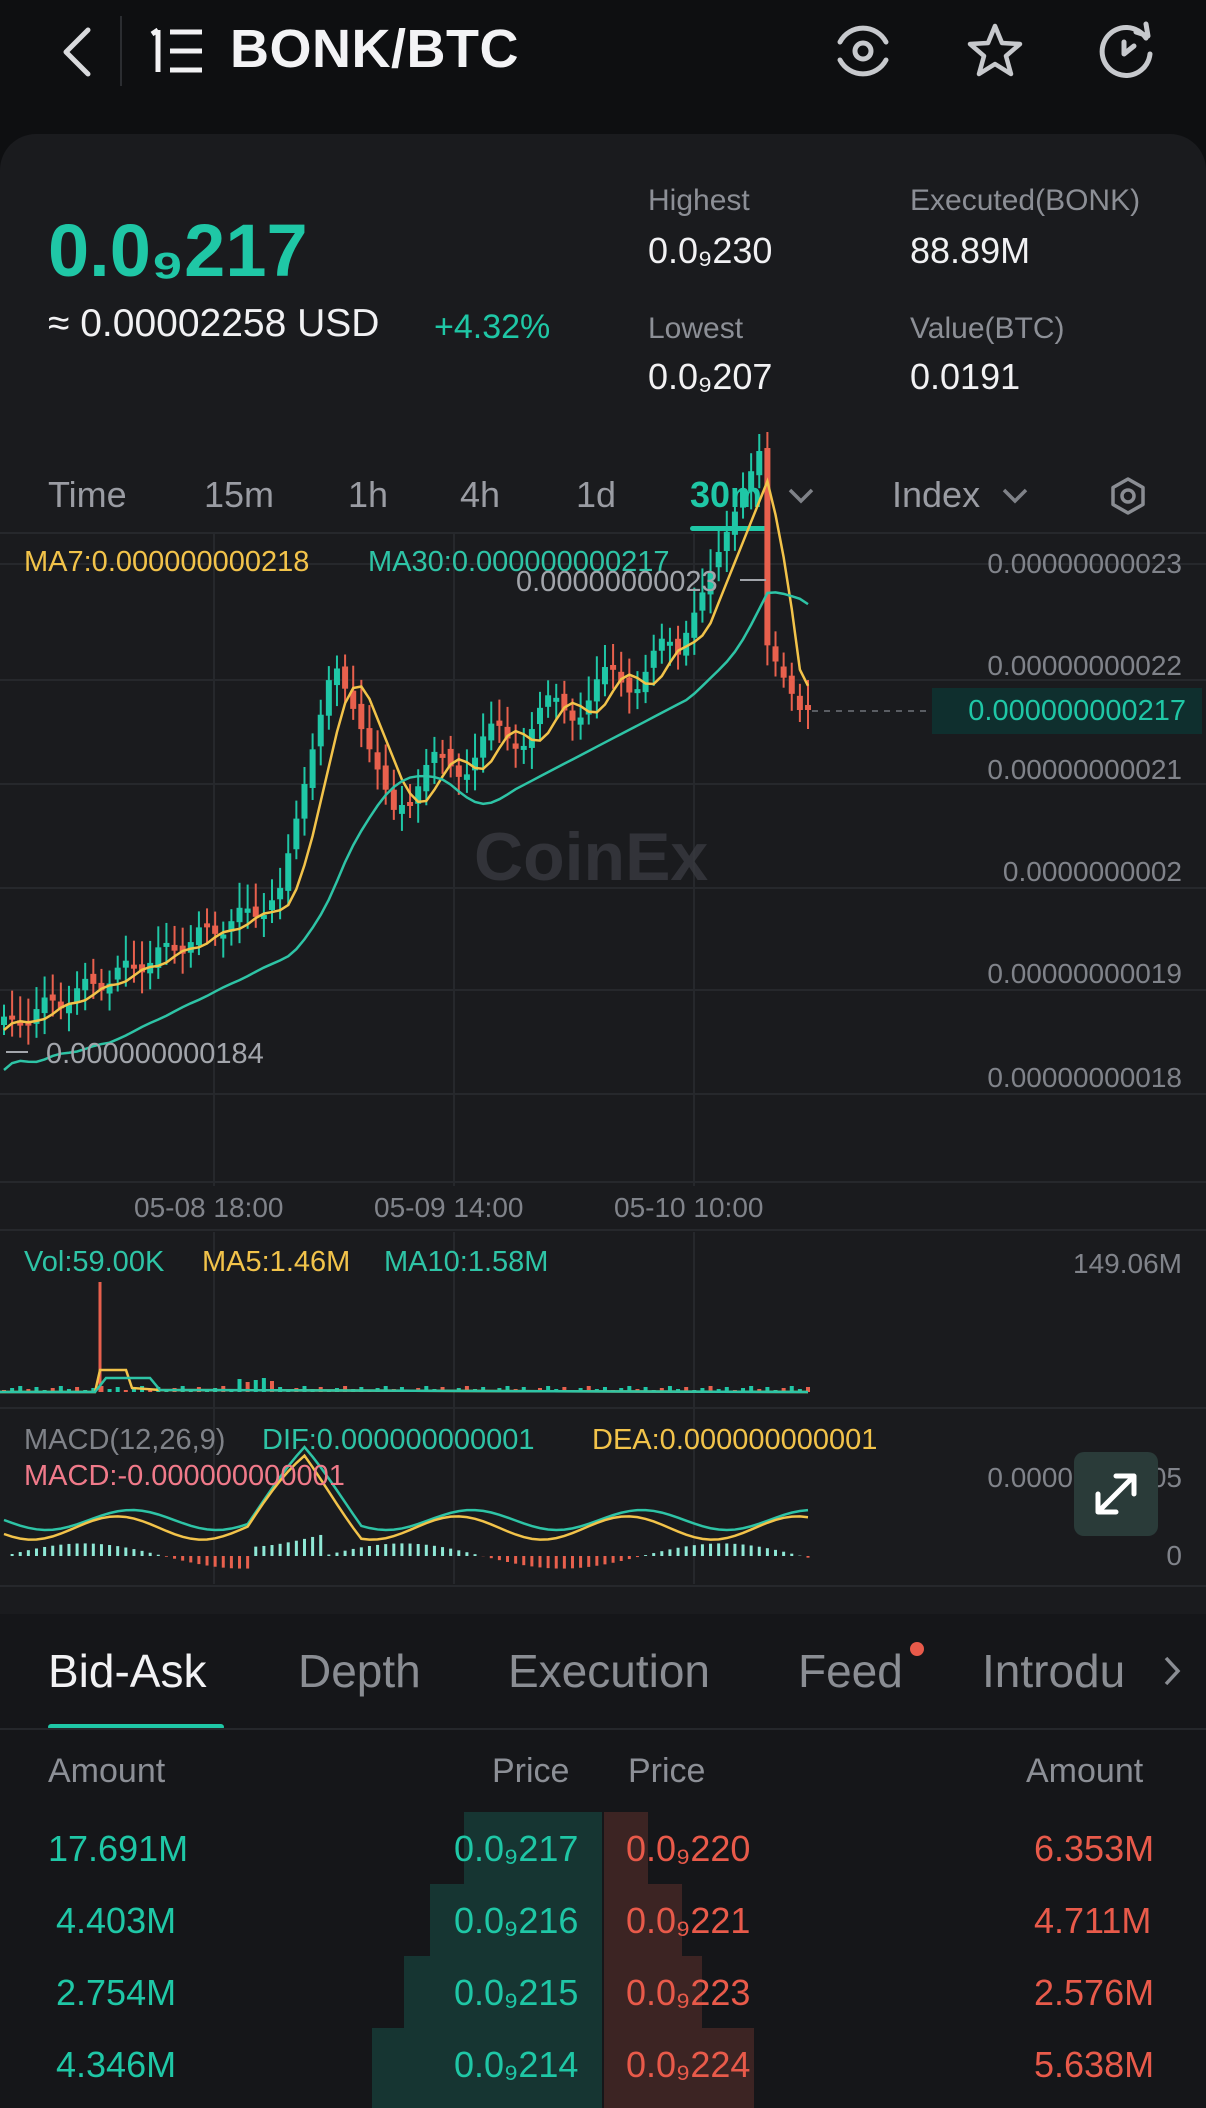  I want to click on bid-price-header: Price, so click(531, 1771).